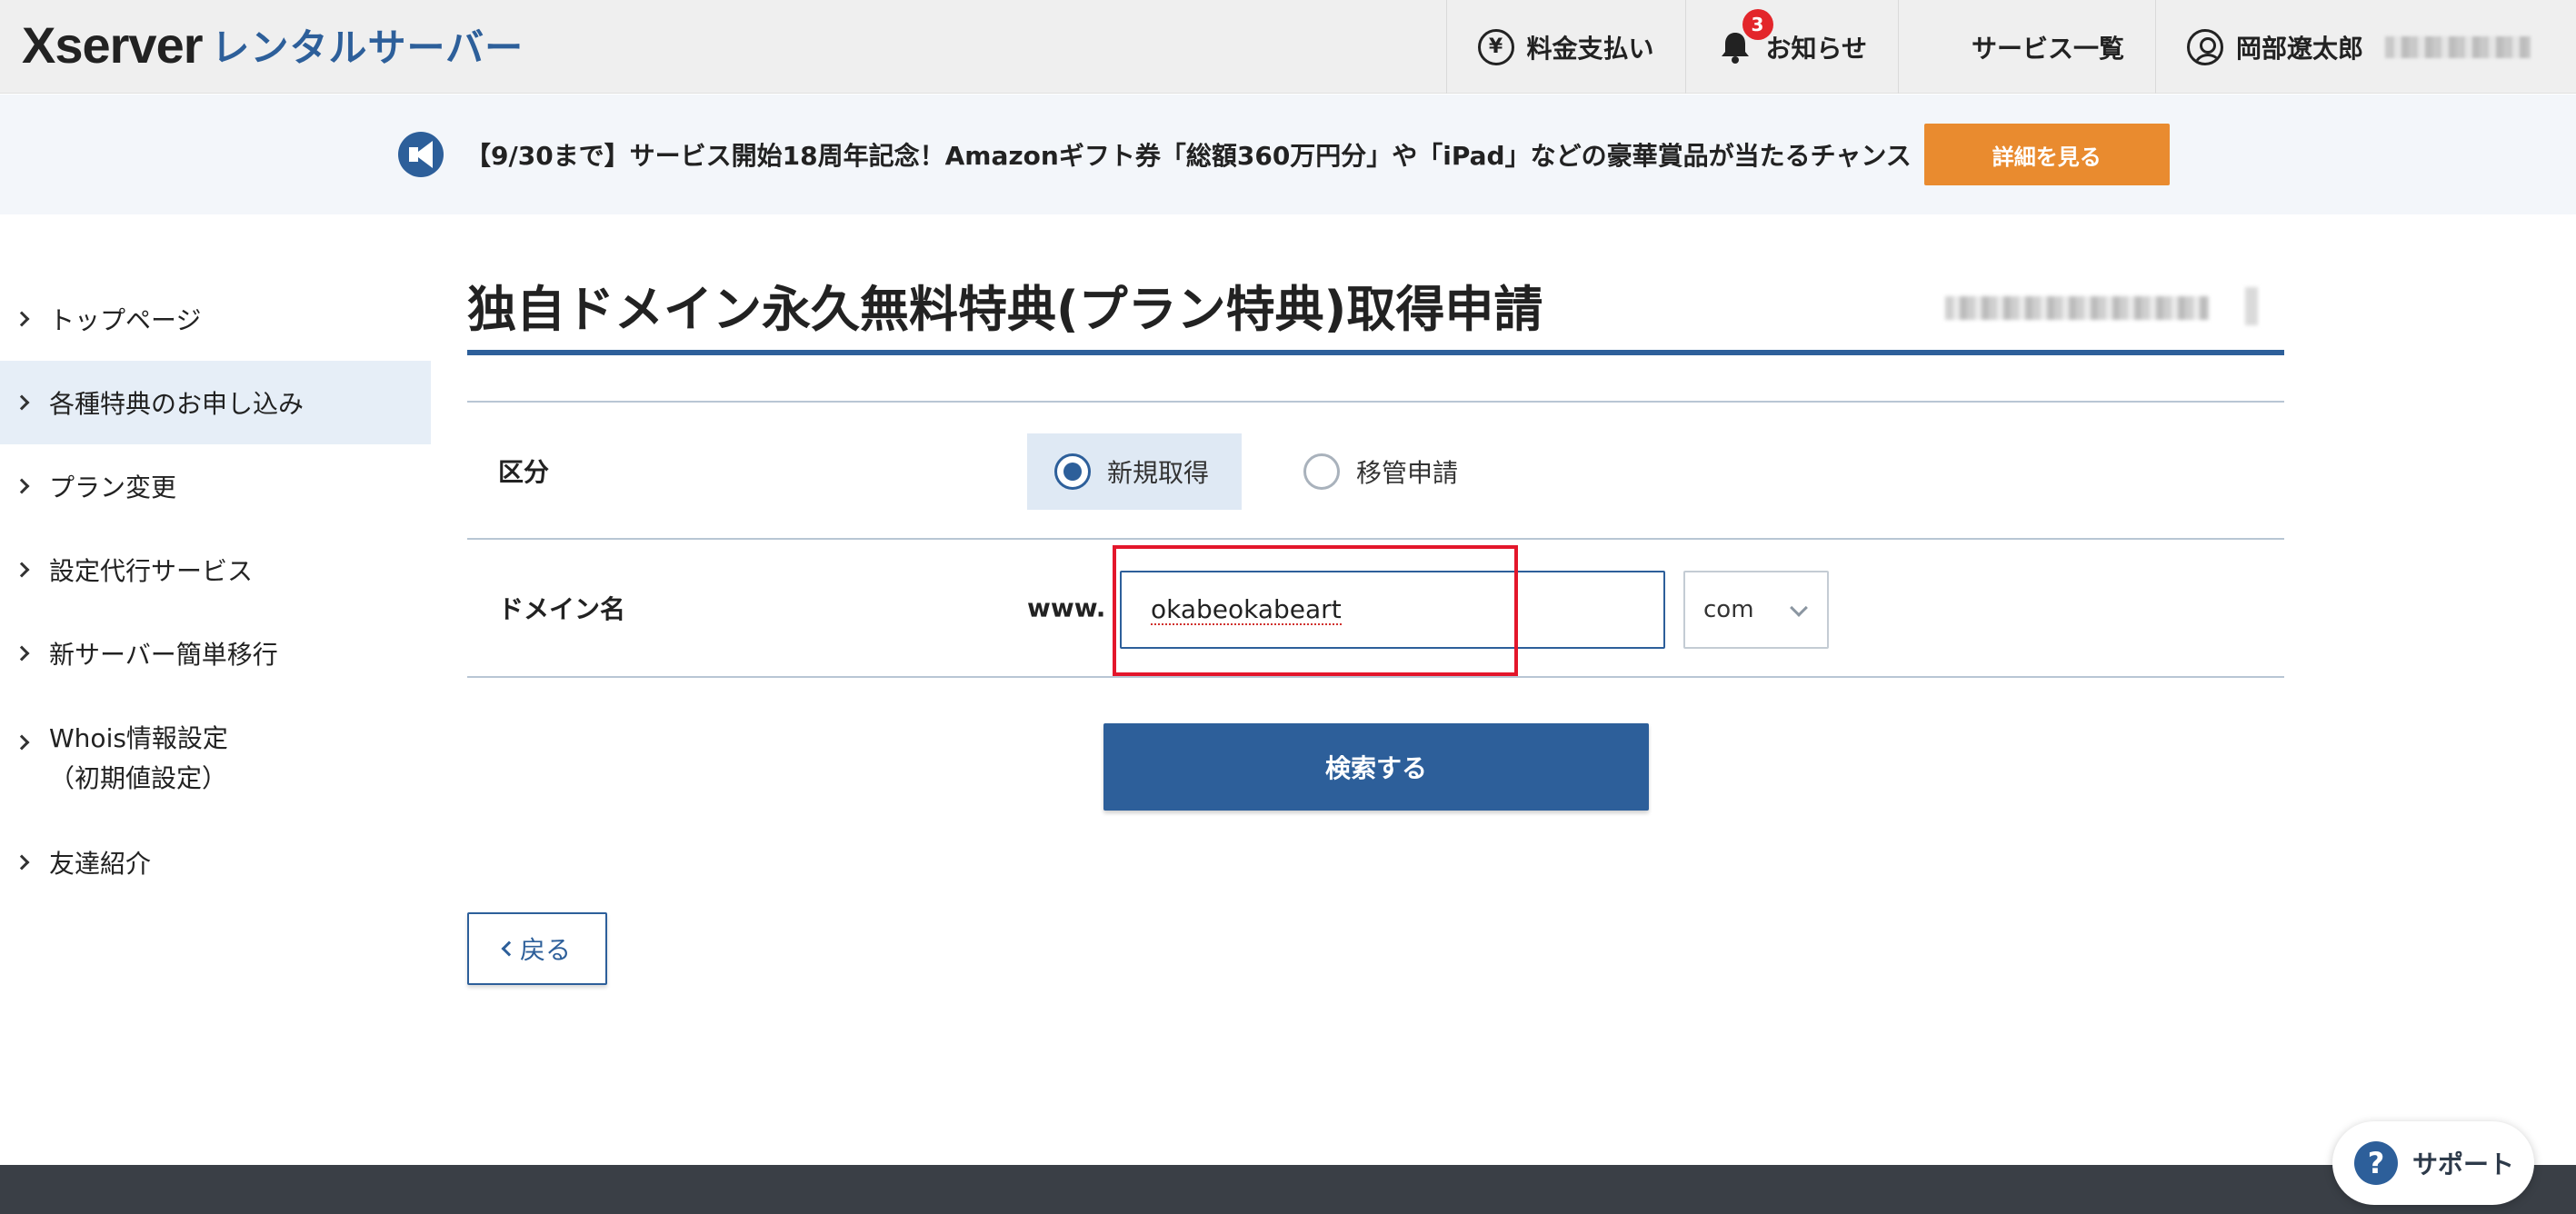 This screenshot has width=2576, height=1214. What do you see at coordinates (1816, 49) in the screenshot?
I see `notifications-label: お知らせ` at bounding box center [1816, 49].